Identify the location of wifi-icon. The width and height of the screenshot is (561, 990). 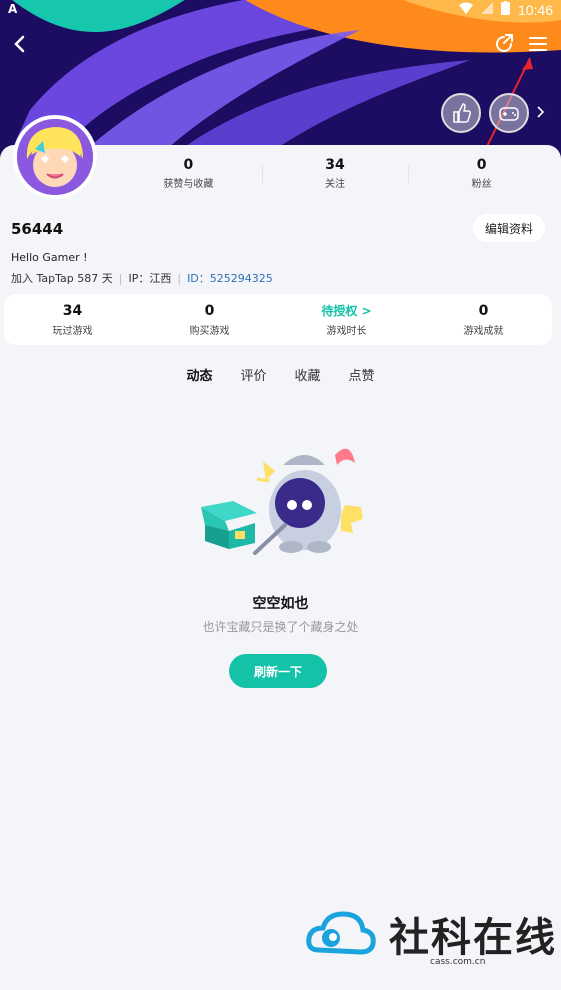
(465, 10).